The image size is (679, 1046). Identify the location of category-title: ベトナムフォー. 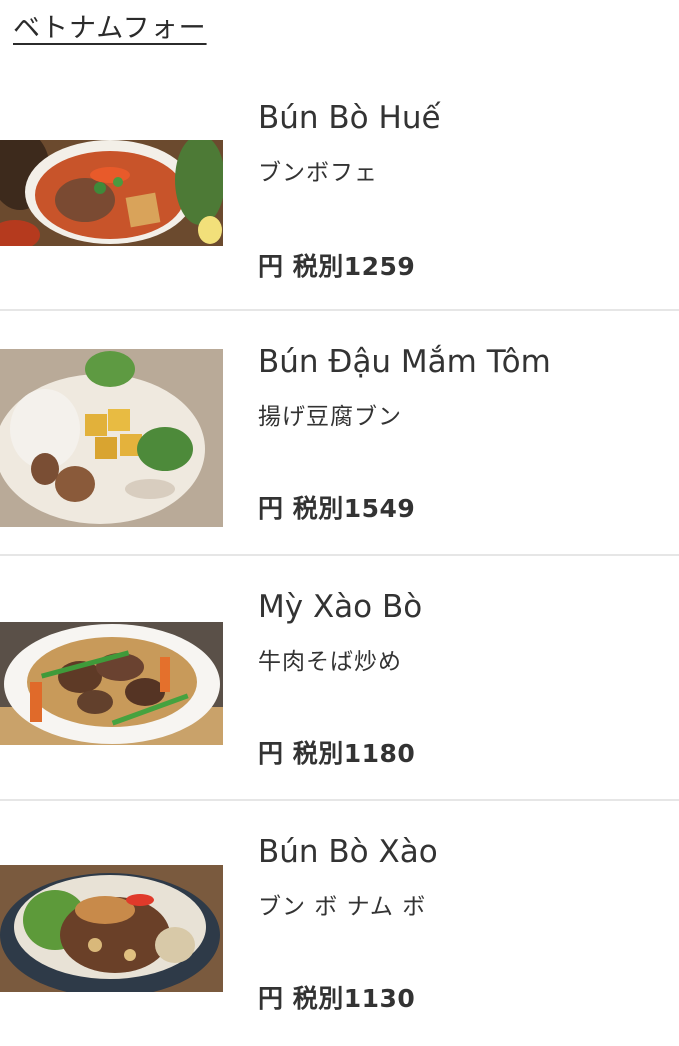
(110, 28).